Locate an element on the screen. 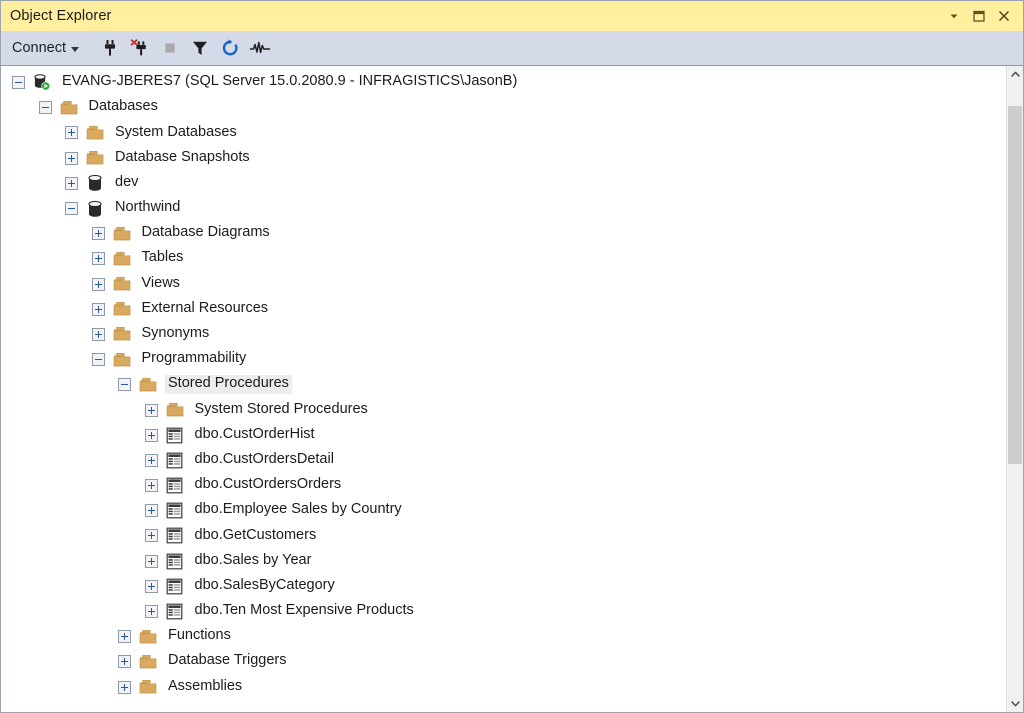 This screenshot has width=1024, height=713. disconnect-button is located at coordinates (140, 48).